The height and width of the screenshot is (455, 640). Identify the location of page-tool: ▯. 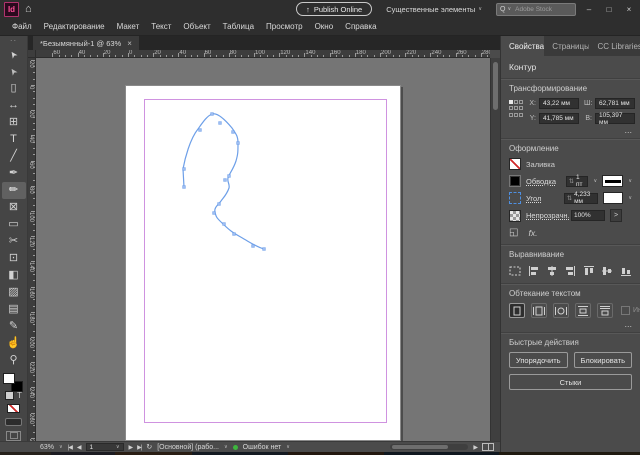
(14, 88).